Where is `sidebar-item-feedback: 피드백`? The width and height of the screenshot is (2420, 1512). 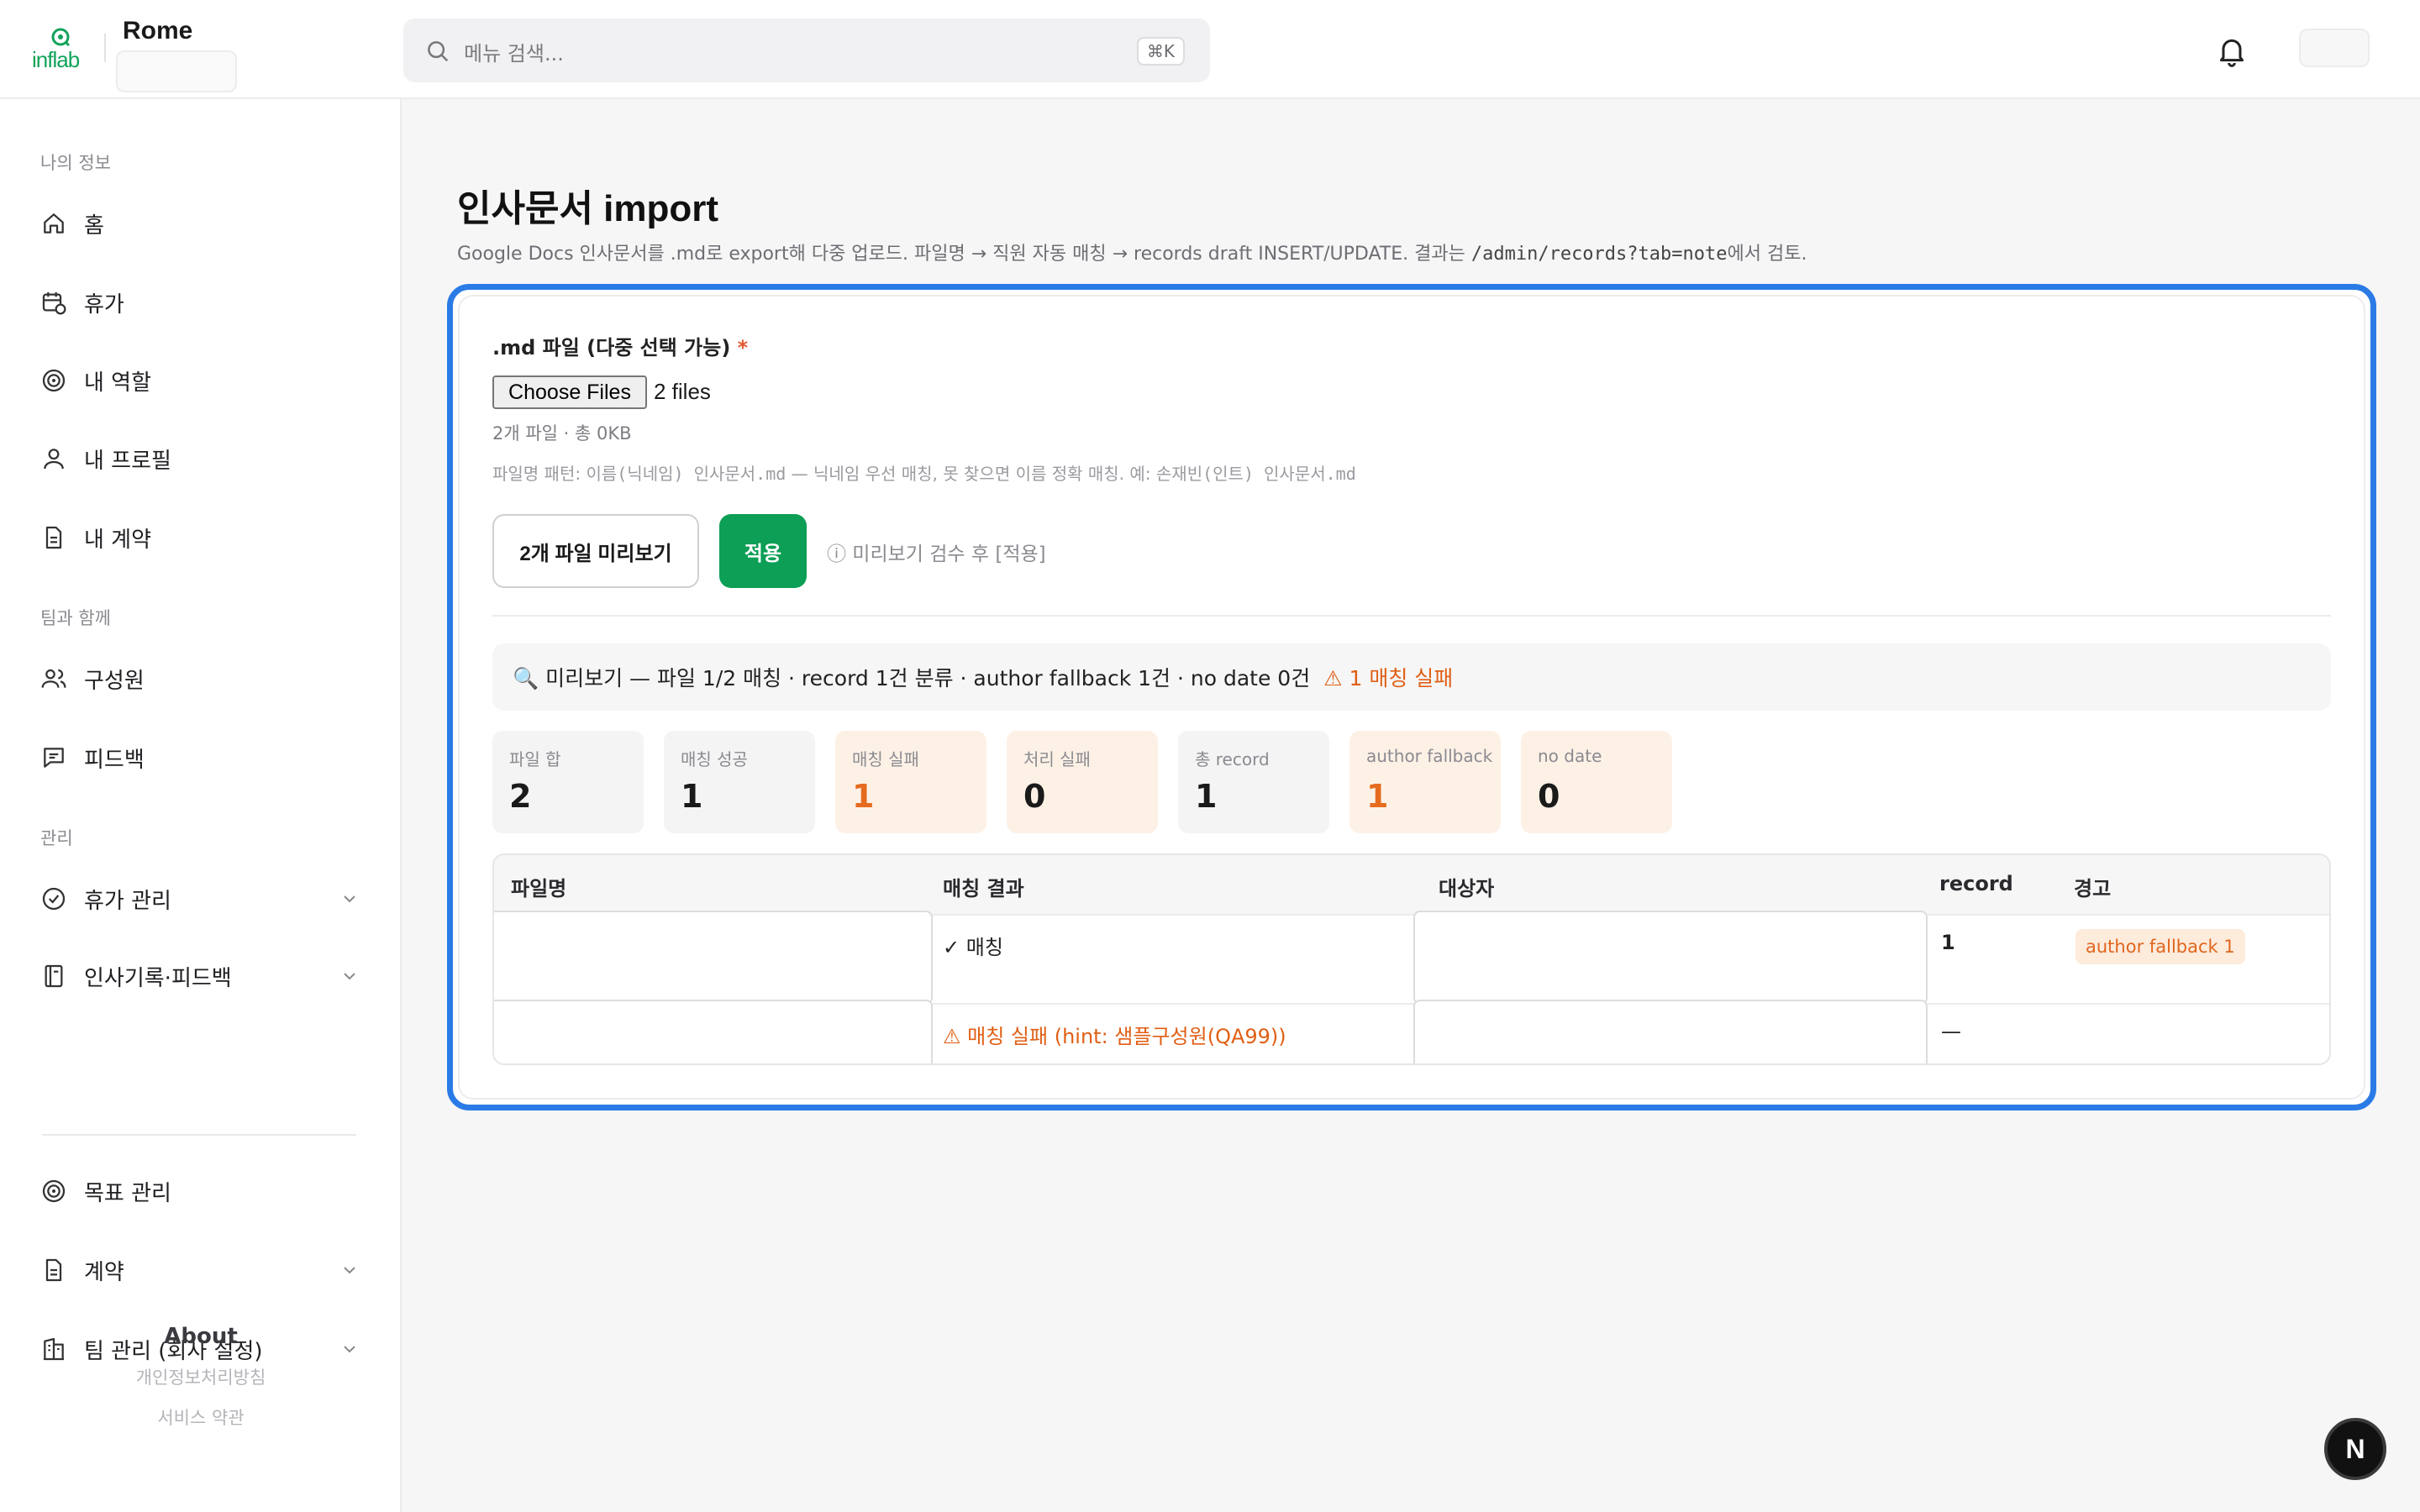
sidebar-item-feedback: 피드백 is located at coordinates (208, 757).